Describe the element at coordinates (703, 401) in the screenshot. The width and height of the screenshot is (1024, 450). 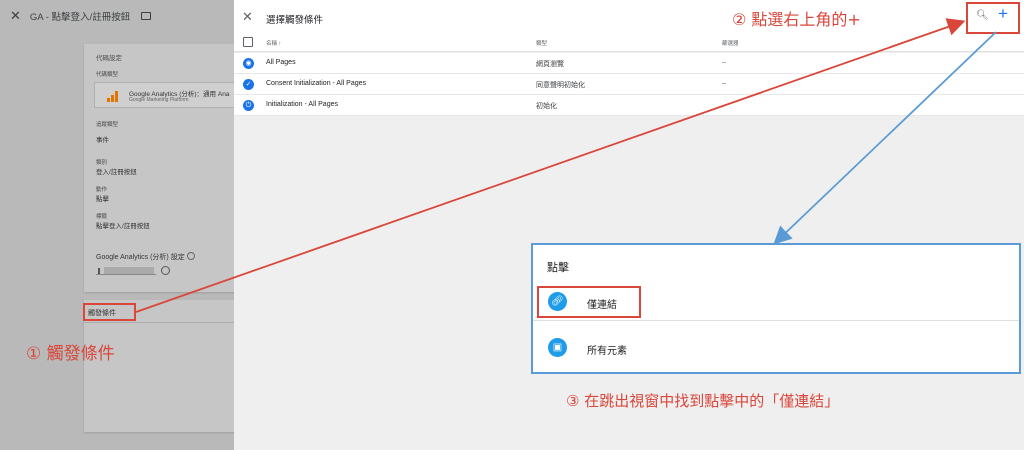
I see `annotation-step3: ③ 在跳出視窗中找到點擊中的「僅連結」` at that location.